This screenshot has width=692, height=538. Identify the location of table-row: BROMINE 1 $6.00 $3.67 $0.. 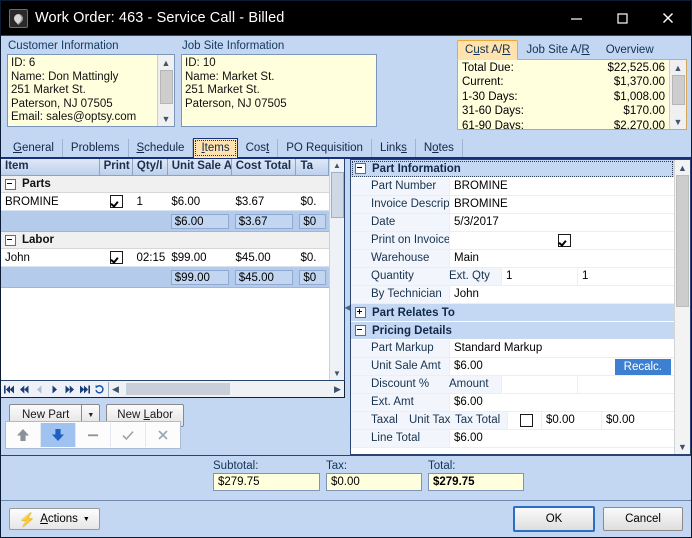
(165, 202).